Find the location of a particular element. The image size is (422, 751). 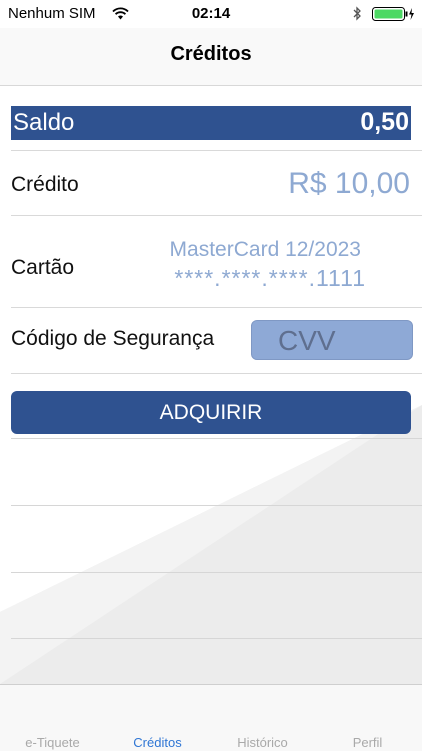

tab-historico: Histórico is located at coordinates (262, 718).